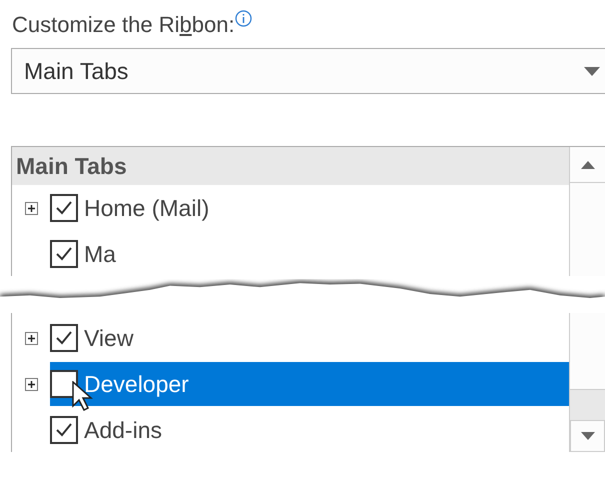  What do you see at coordinates (100, 254) in the screenshot?
I see `tab-label: Ma` at bounding box center [100, 254].